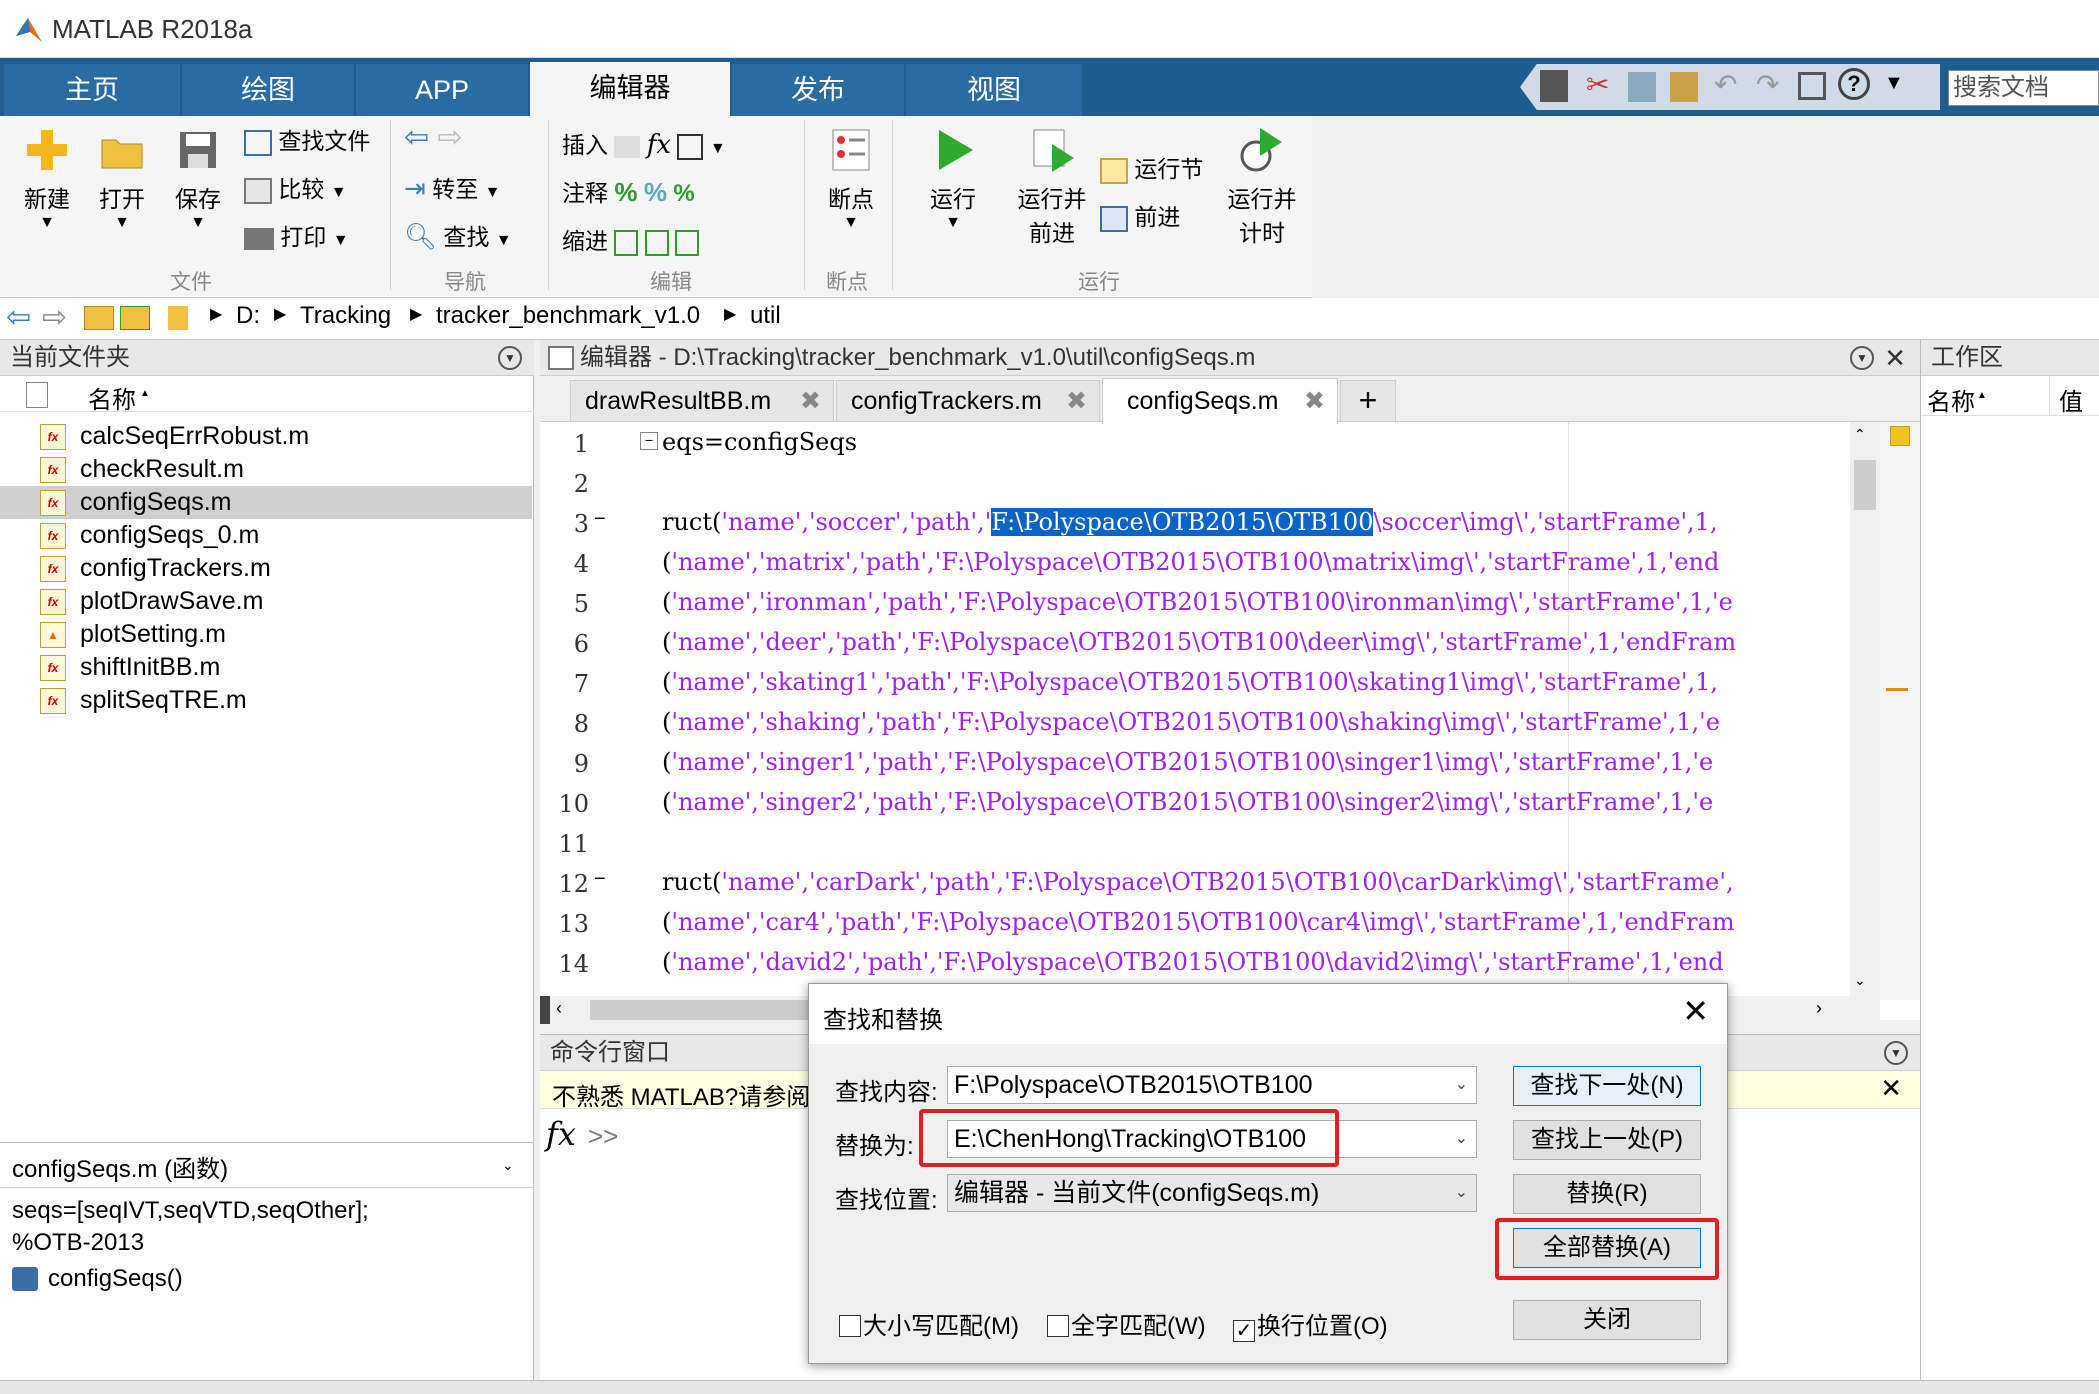  I want to click on path-benchmark: tracker_benchmark_v1.0, so click(568, 316).